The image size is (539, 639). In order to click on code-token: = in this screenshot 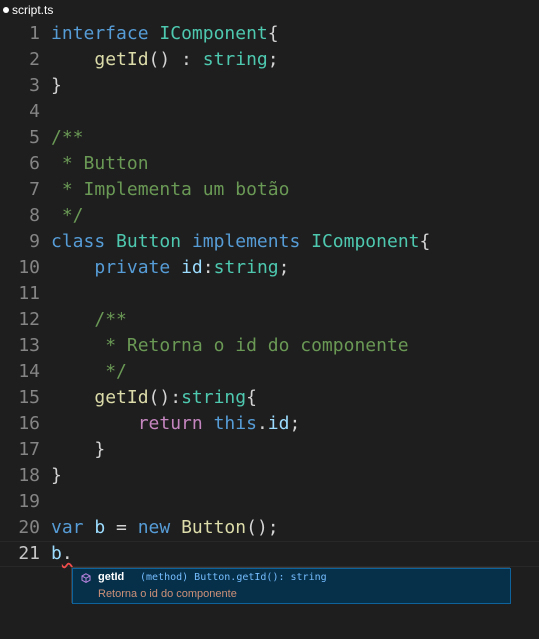, I will do `click(121, 527)`.